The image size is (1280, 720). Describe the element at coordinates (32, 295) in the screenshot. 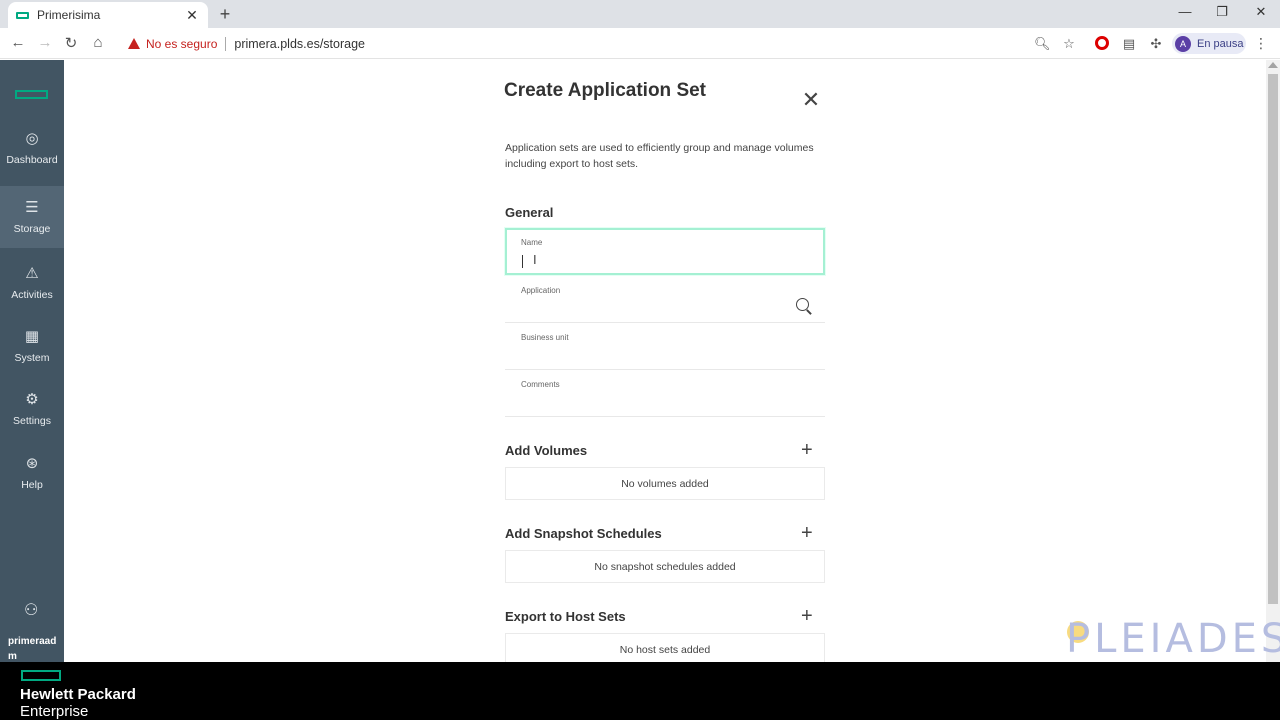

I see `sidebar-item-label: Activities` at that location.